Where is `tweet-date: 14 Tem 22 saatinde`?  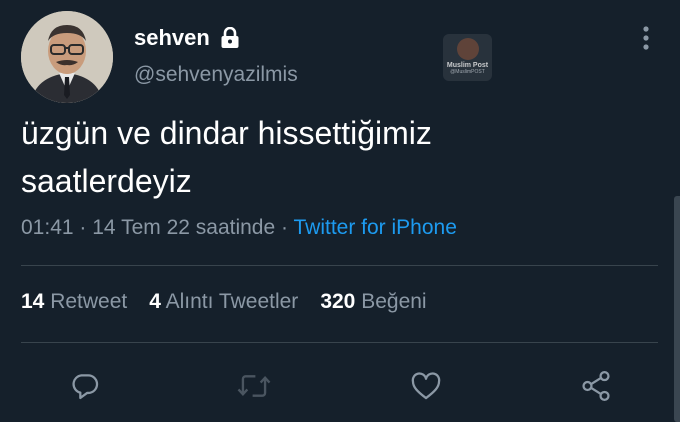 tweet-date: 14 Tem 22 saatinde is located at coordinates (183, 227).